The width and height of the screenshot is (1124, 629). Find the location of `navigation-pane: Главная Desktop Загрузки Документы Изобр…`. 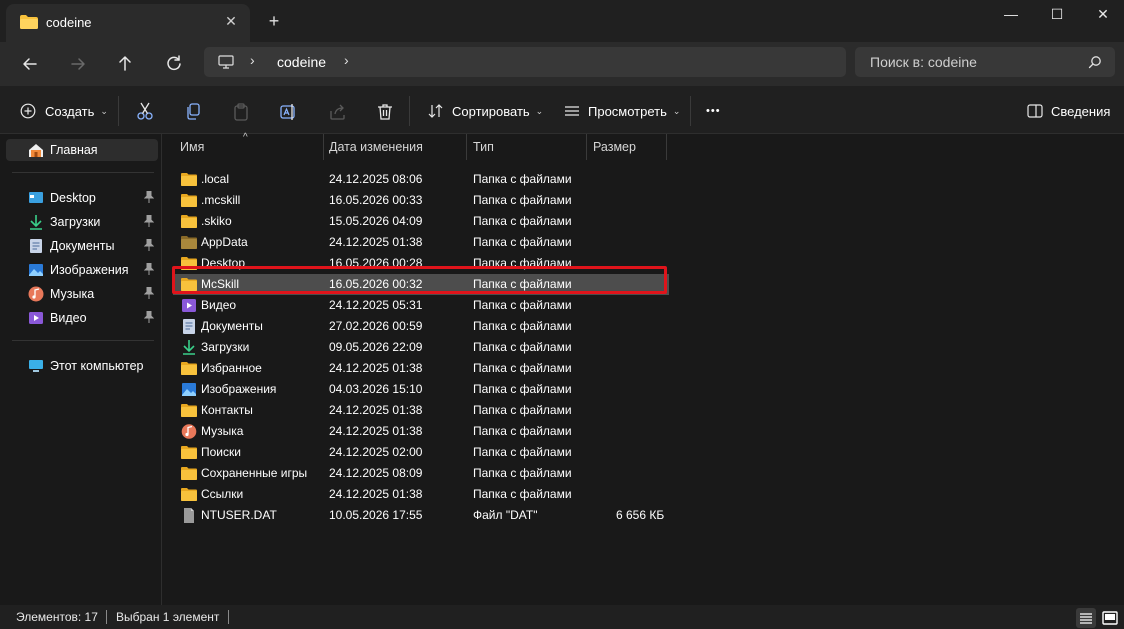

navigation-pane: Главная Desktop Загрузки Документы Изобр… is located at coordinates (81, 369).